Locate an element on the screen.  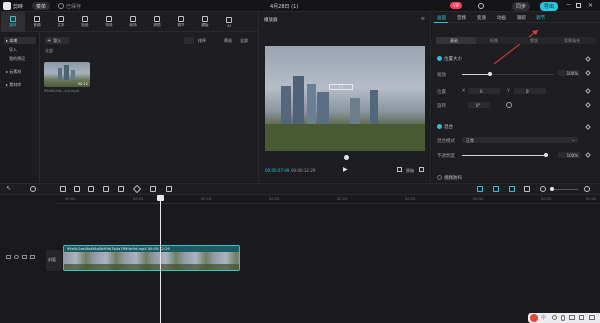
cursor-icon: ↖ is located at coordinates (9, 188).